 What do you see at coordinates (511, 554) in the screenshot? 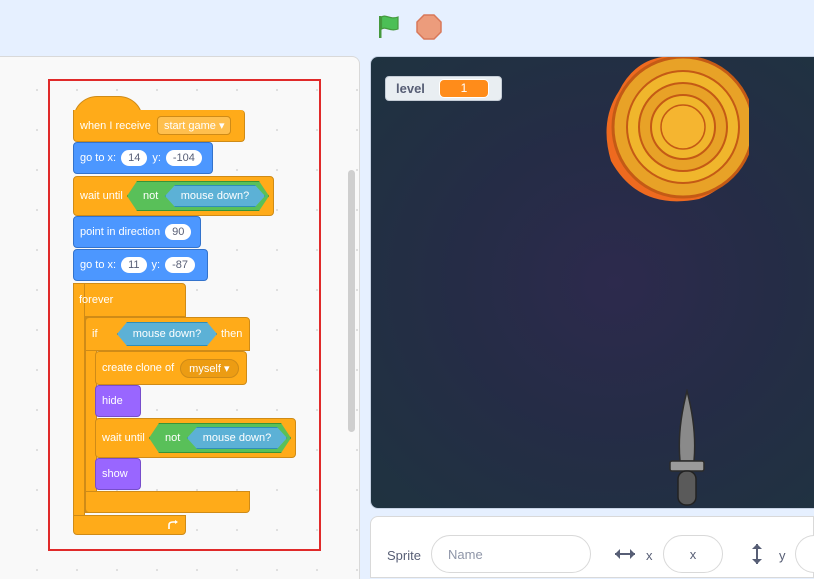
I see `sprite-name-input: Name` at bounding box center [511, 554].